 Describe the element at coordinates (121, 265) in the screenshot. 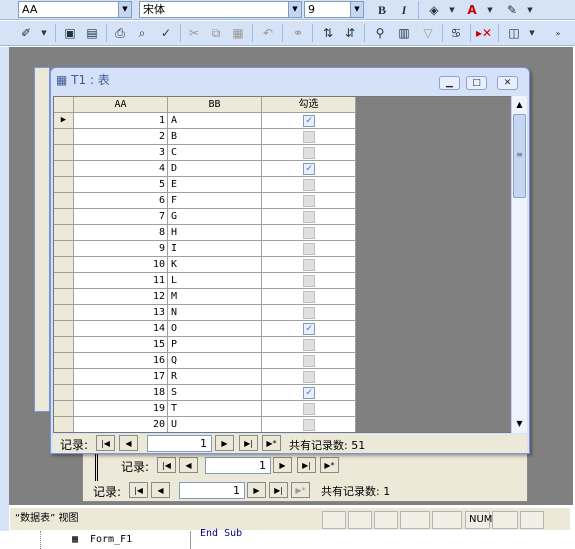

I see `cell-aa: 10` at that location.